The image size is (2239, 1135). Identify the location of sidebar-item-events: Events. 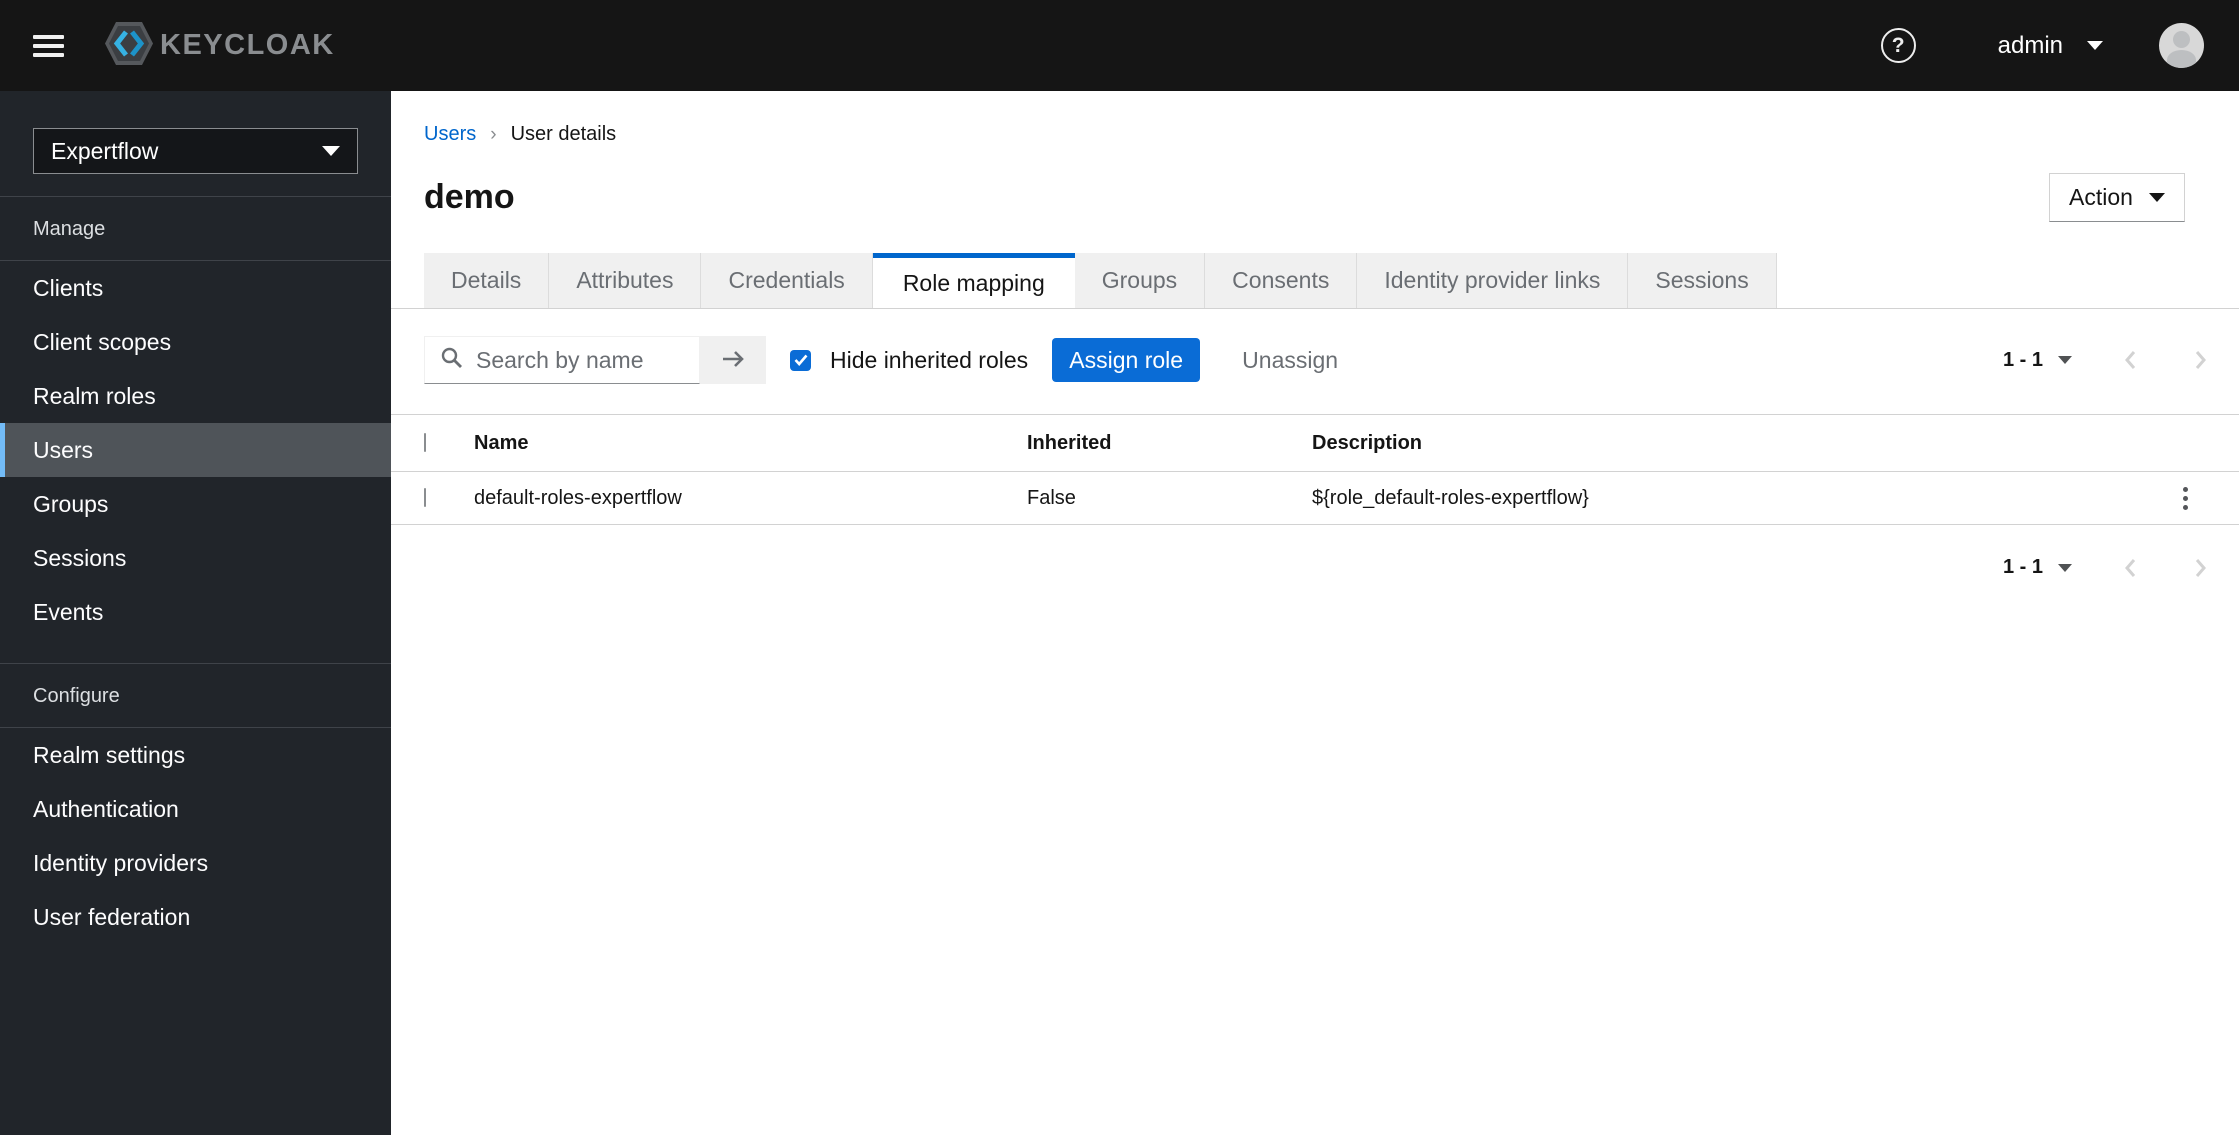
(195, 612).